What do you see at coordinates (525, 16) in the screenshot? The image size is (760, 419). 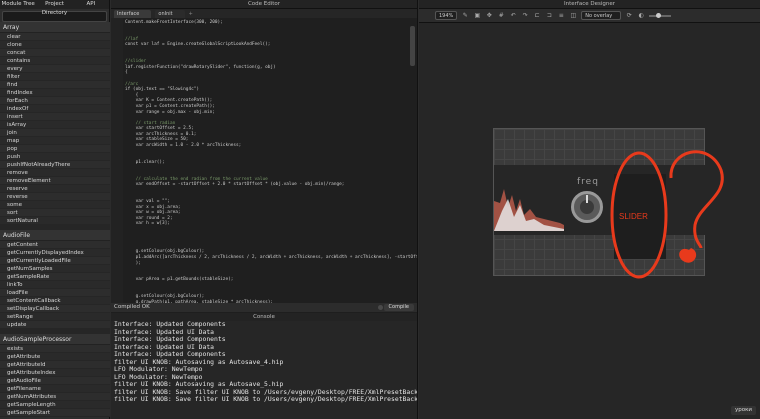 I see `redo-icon: ↷` at bounding box center [525, 16].